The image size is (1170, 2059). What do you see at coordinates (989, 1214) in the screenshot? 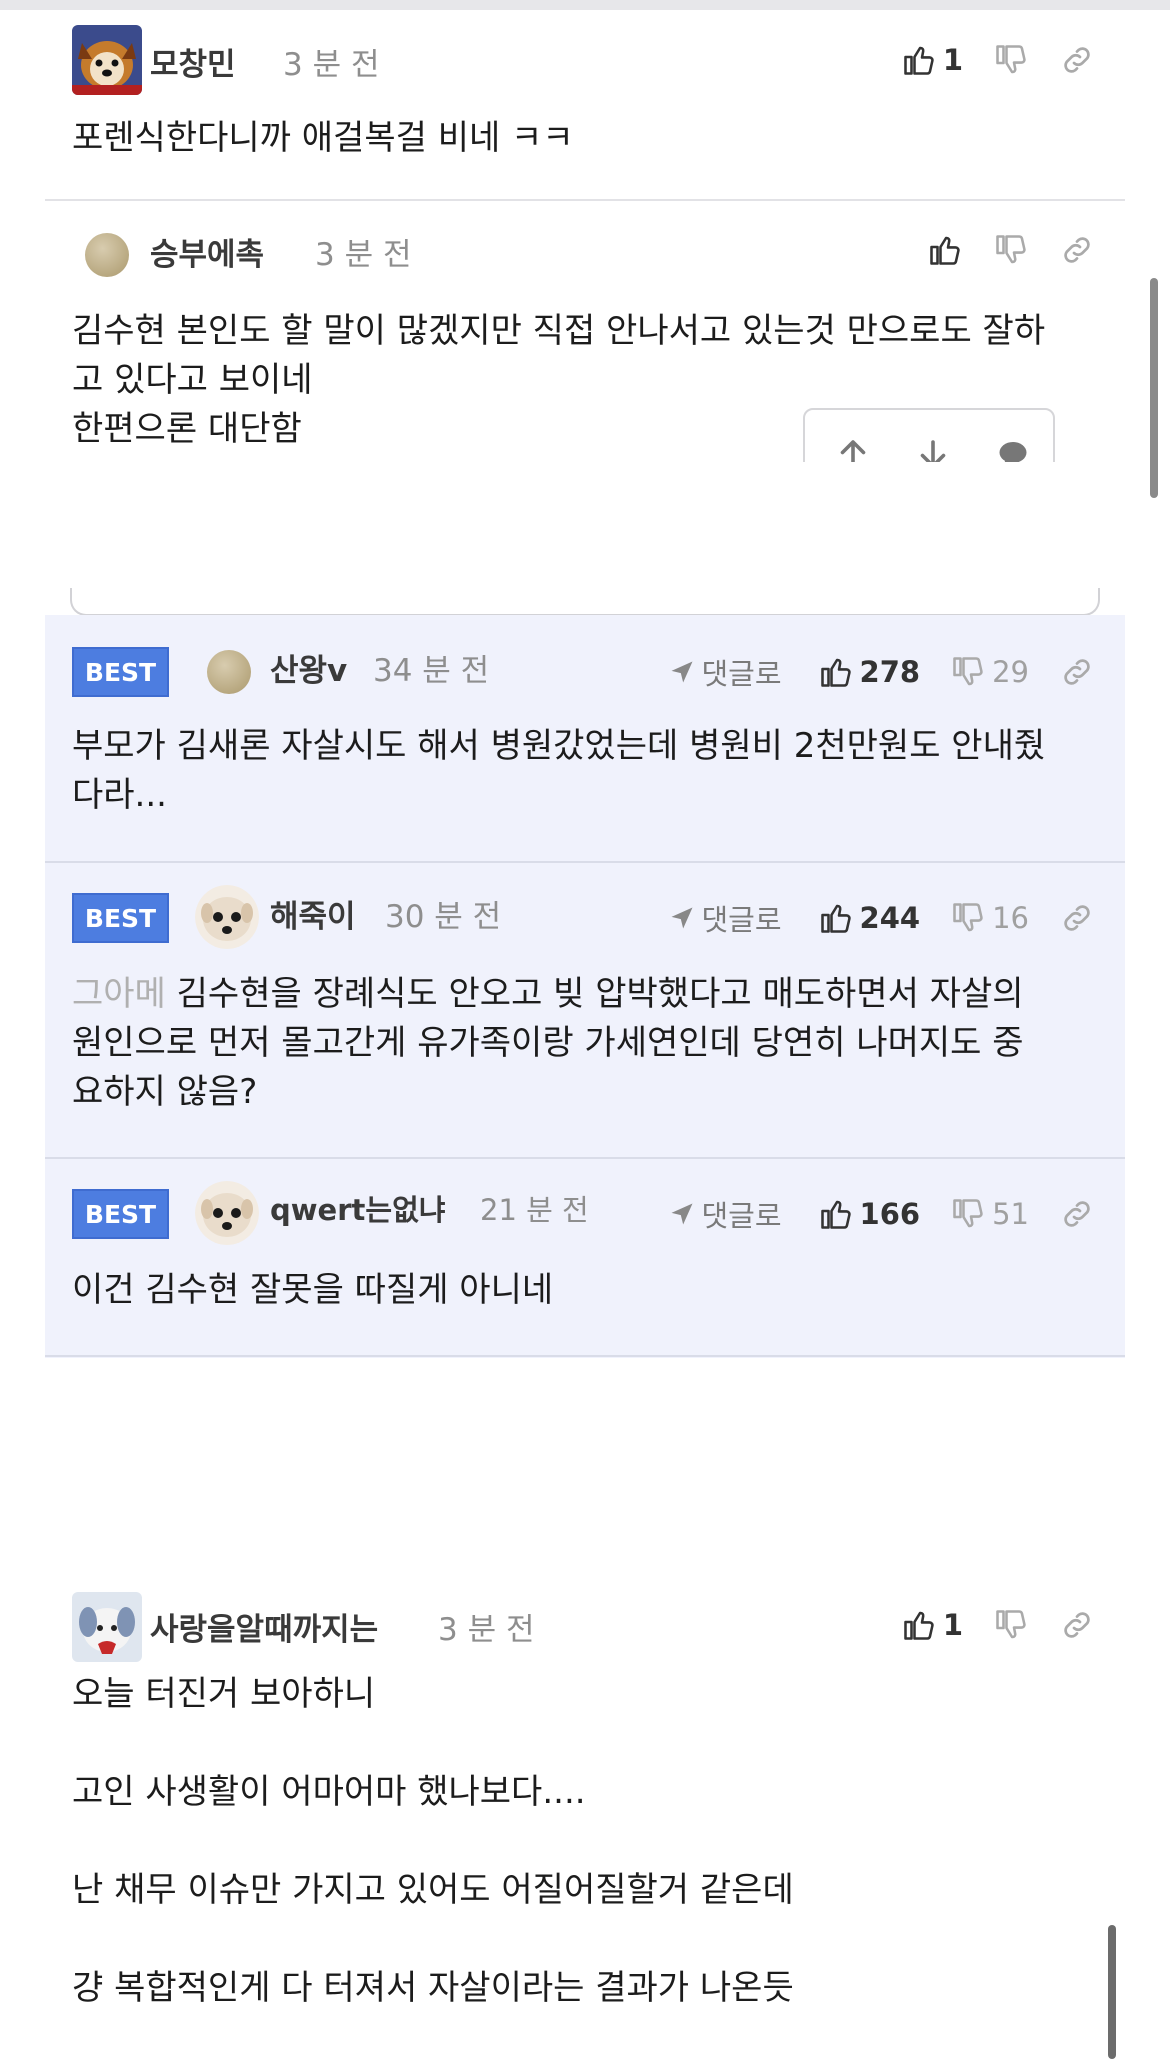
I see `dislike-button: 51` at bounding box center [989, 1214].